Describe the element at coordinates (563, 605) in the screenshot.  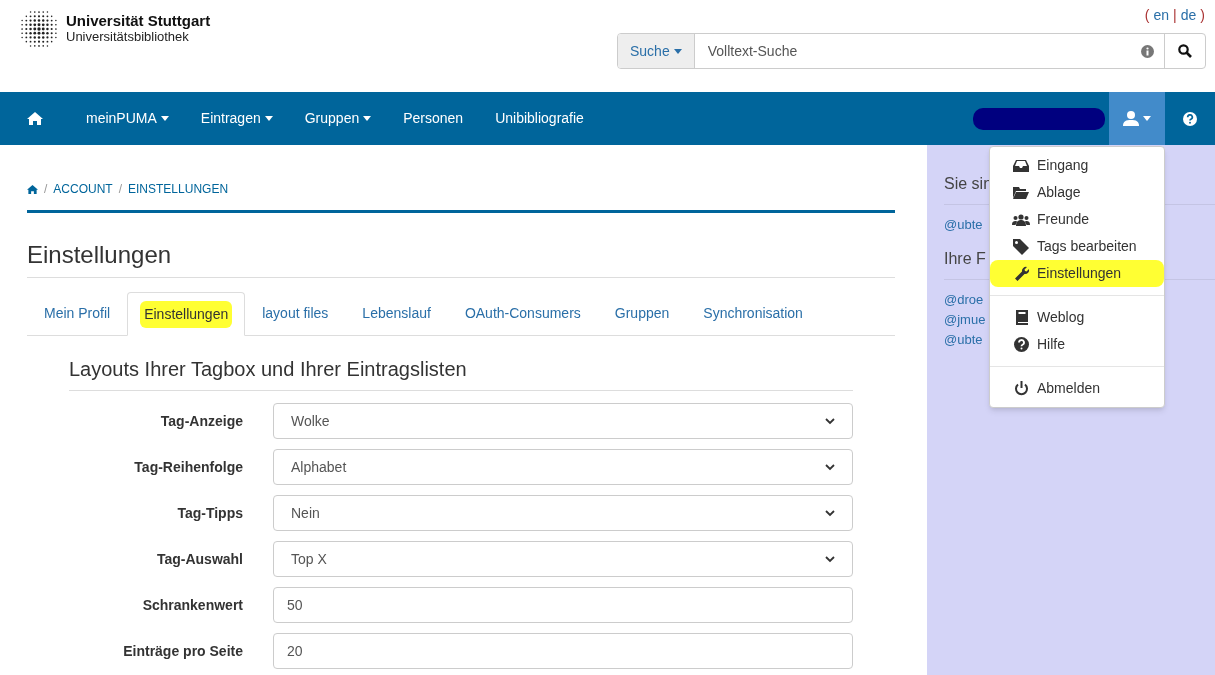
I see `input-field: 50` at that location.